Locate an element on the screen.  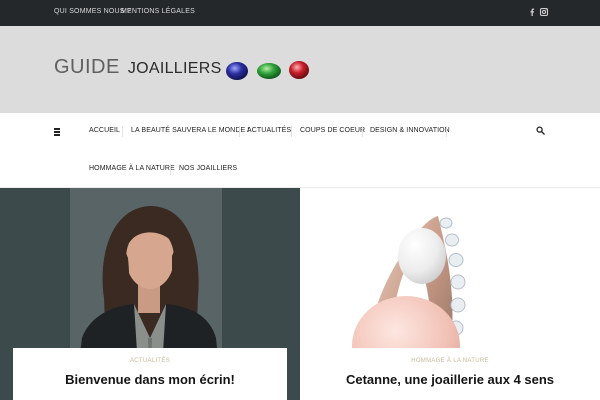
instagram-icon is located at coordinates (544, 12).